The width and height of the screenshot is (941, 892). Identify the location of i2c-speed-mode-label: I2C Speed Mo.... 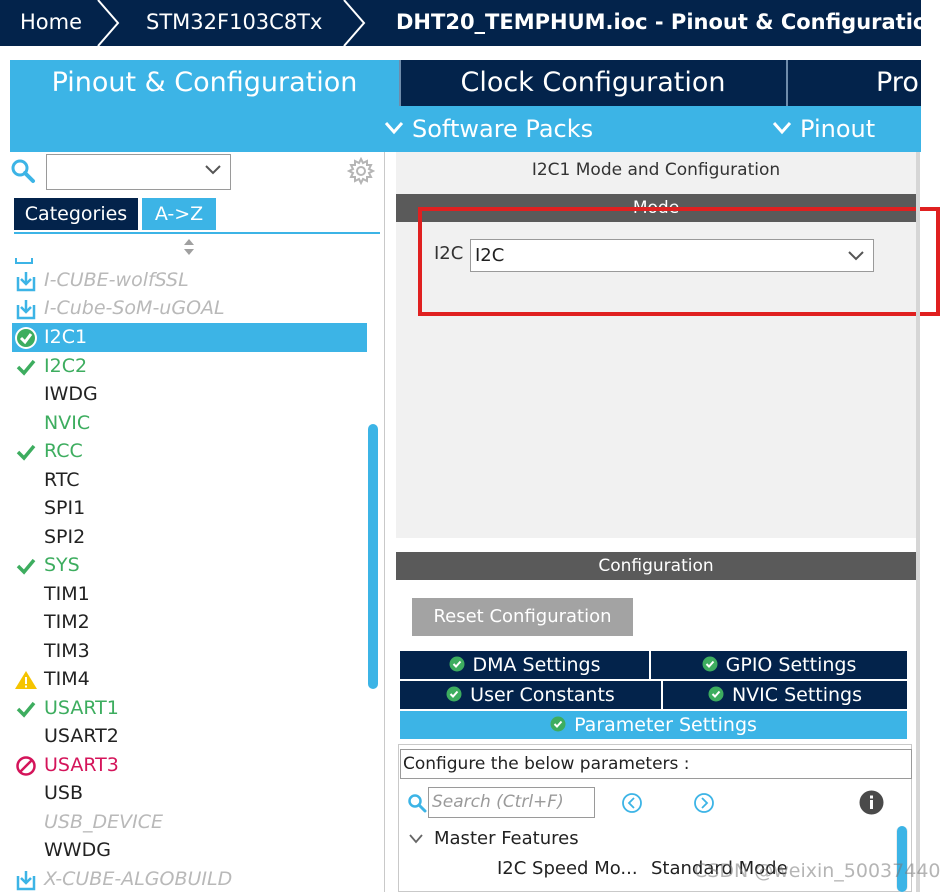
(567, 868).